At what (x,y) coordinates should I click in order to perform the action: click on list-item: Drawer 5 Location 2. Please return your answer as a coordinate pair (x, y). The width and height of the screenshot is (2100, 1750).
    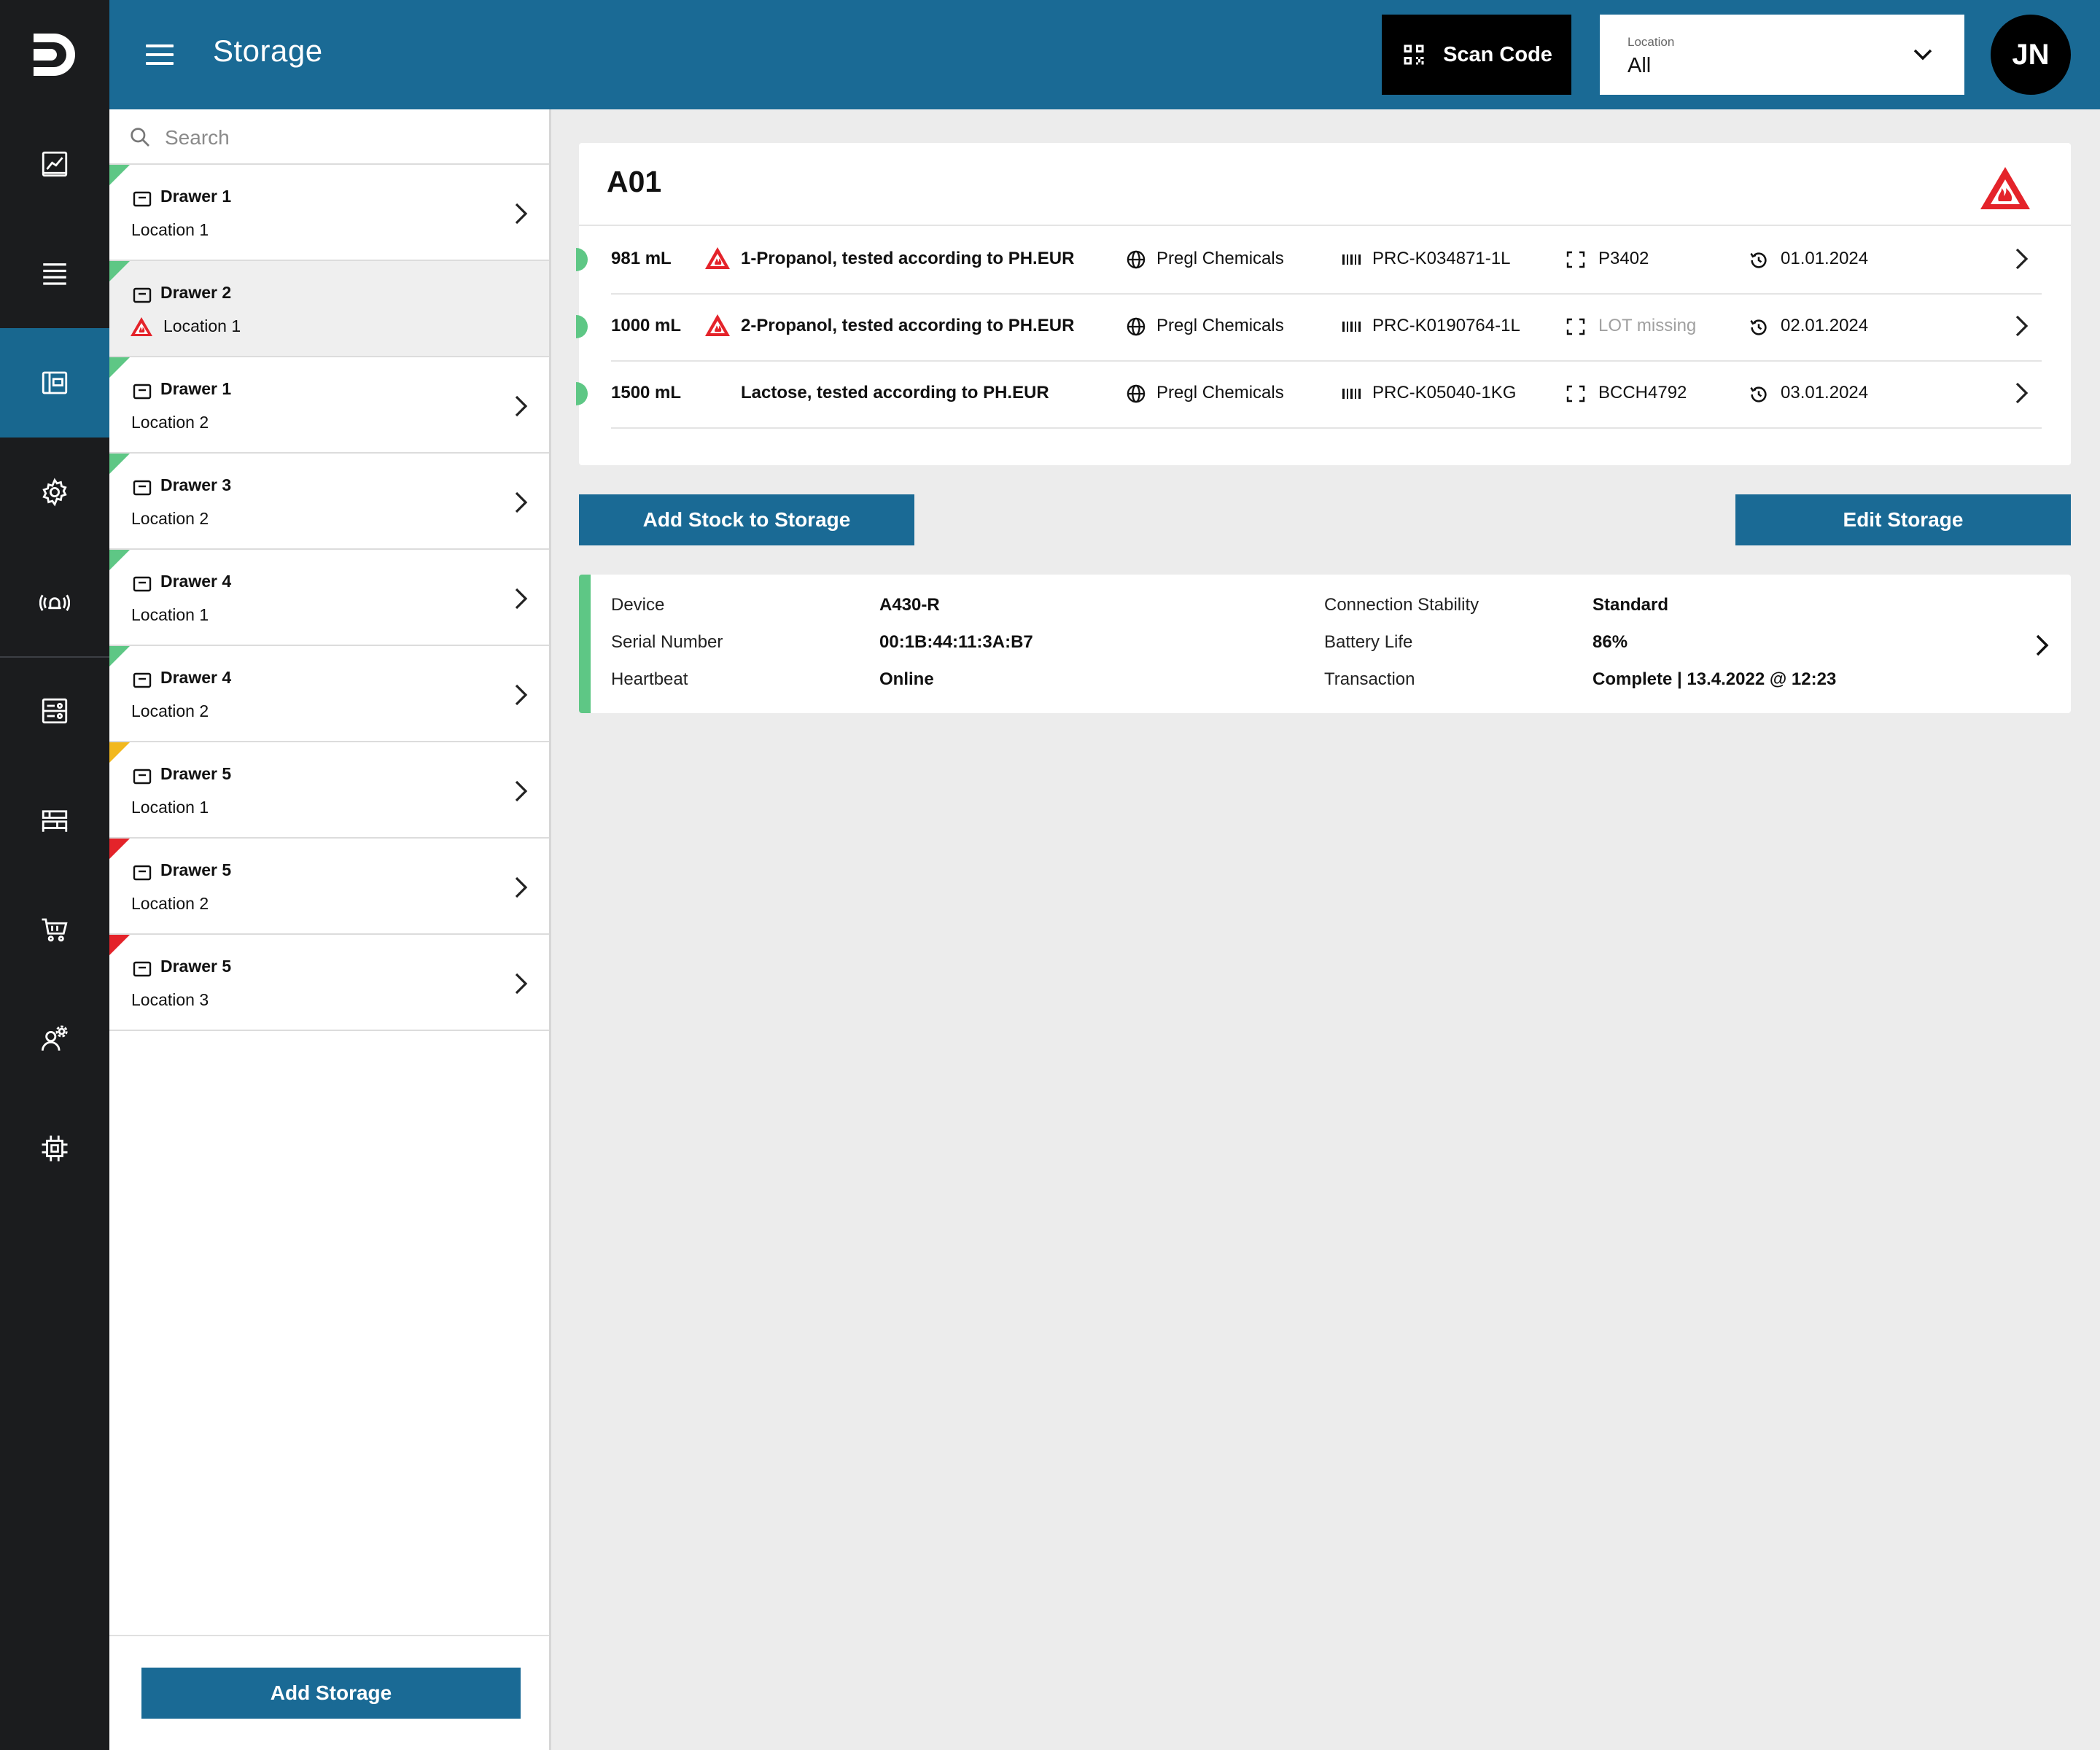
    Looking at the image, I should click on (329, 887).